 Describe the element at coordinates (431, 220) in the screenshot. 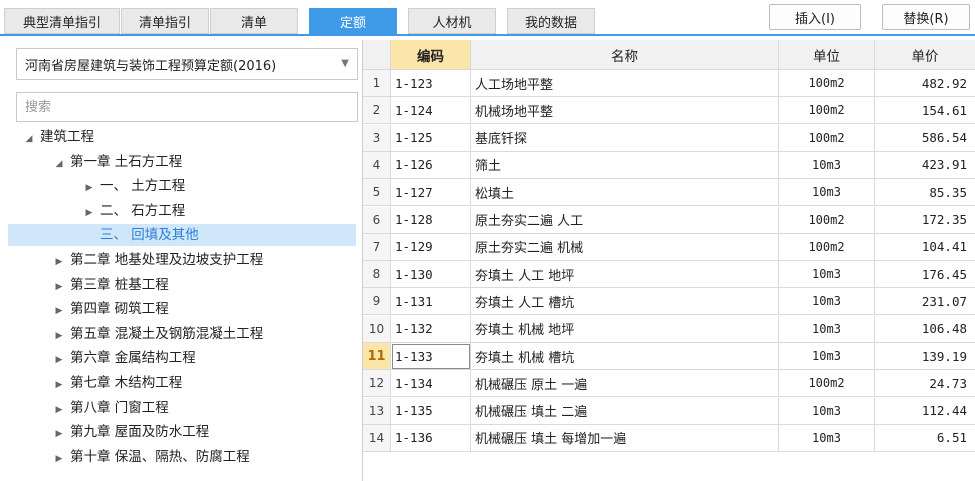

I see `cell-code: 1-128` at that location.